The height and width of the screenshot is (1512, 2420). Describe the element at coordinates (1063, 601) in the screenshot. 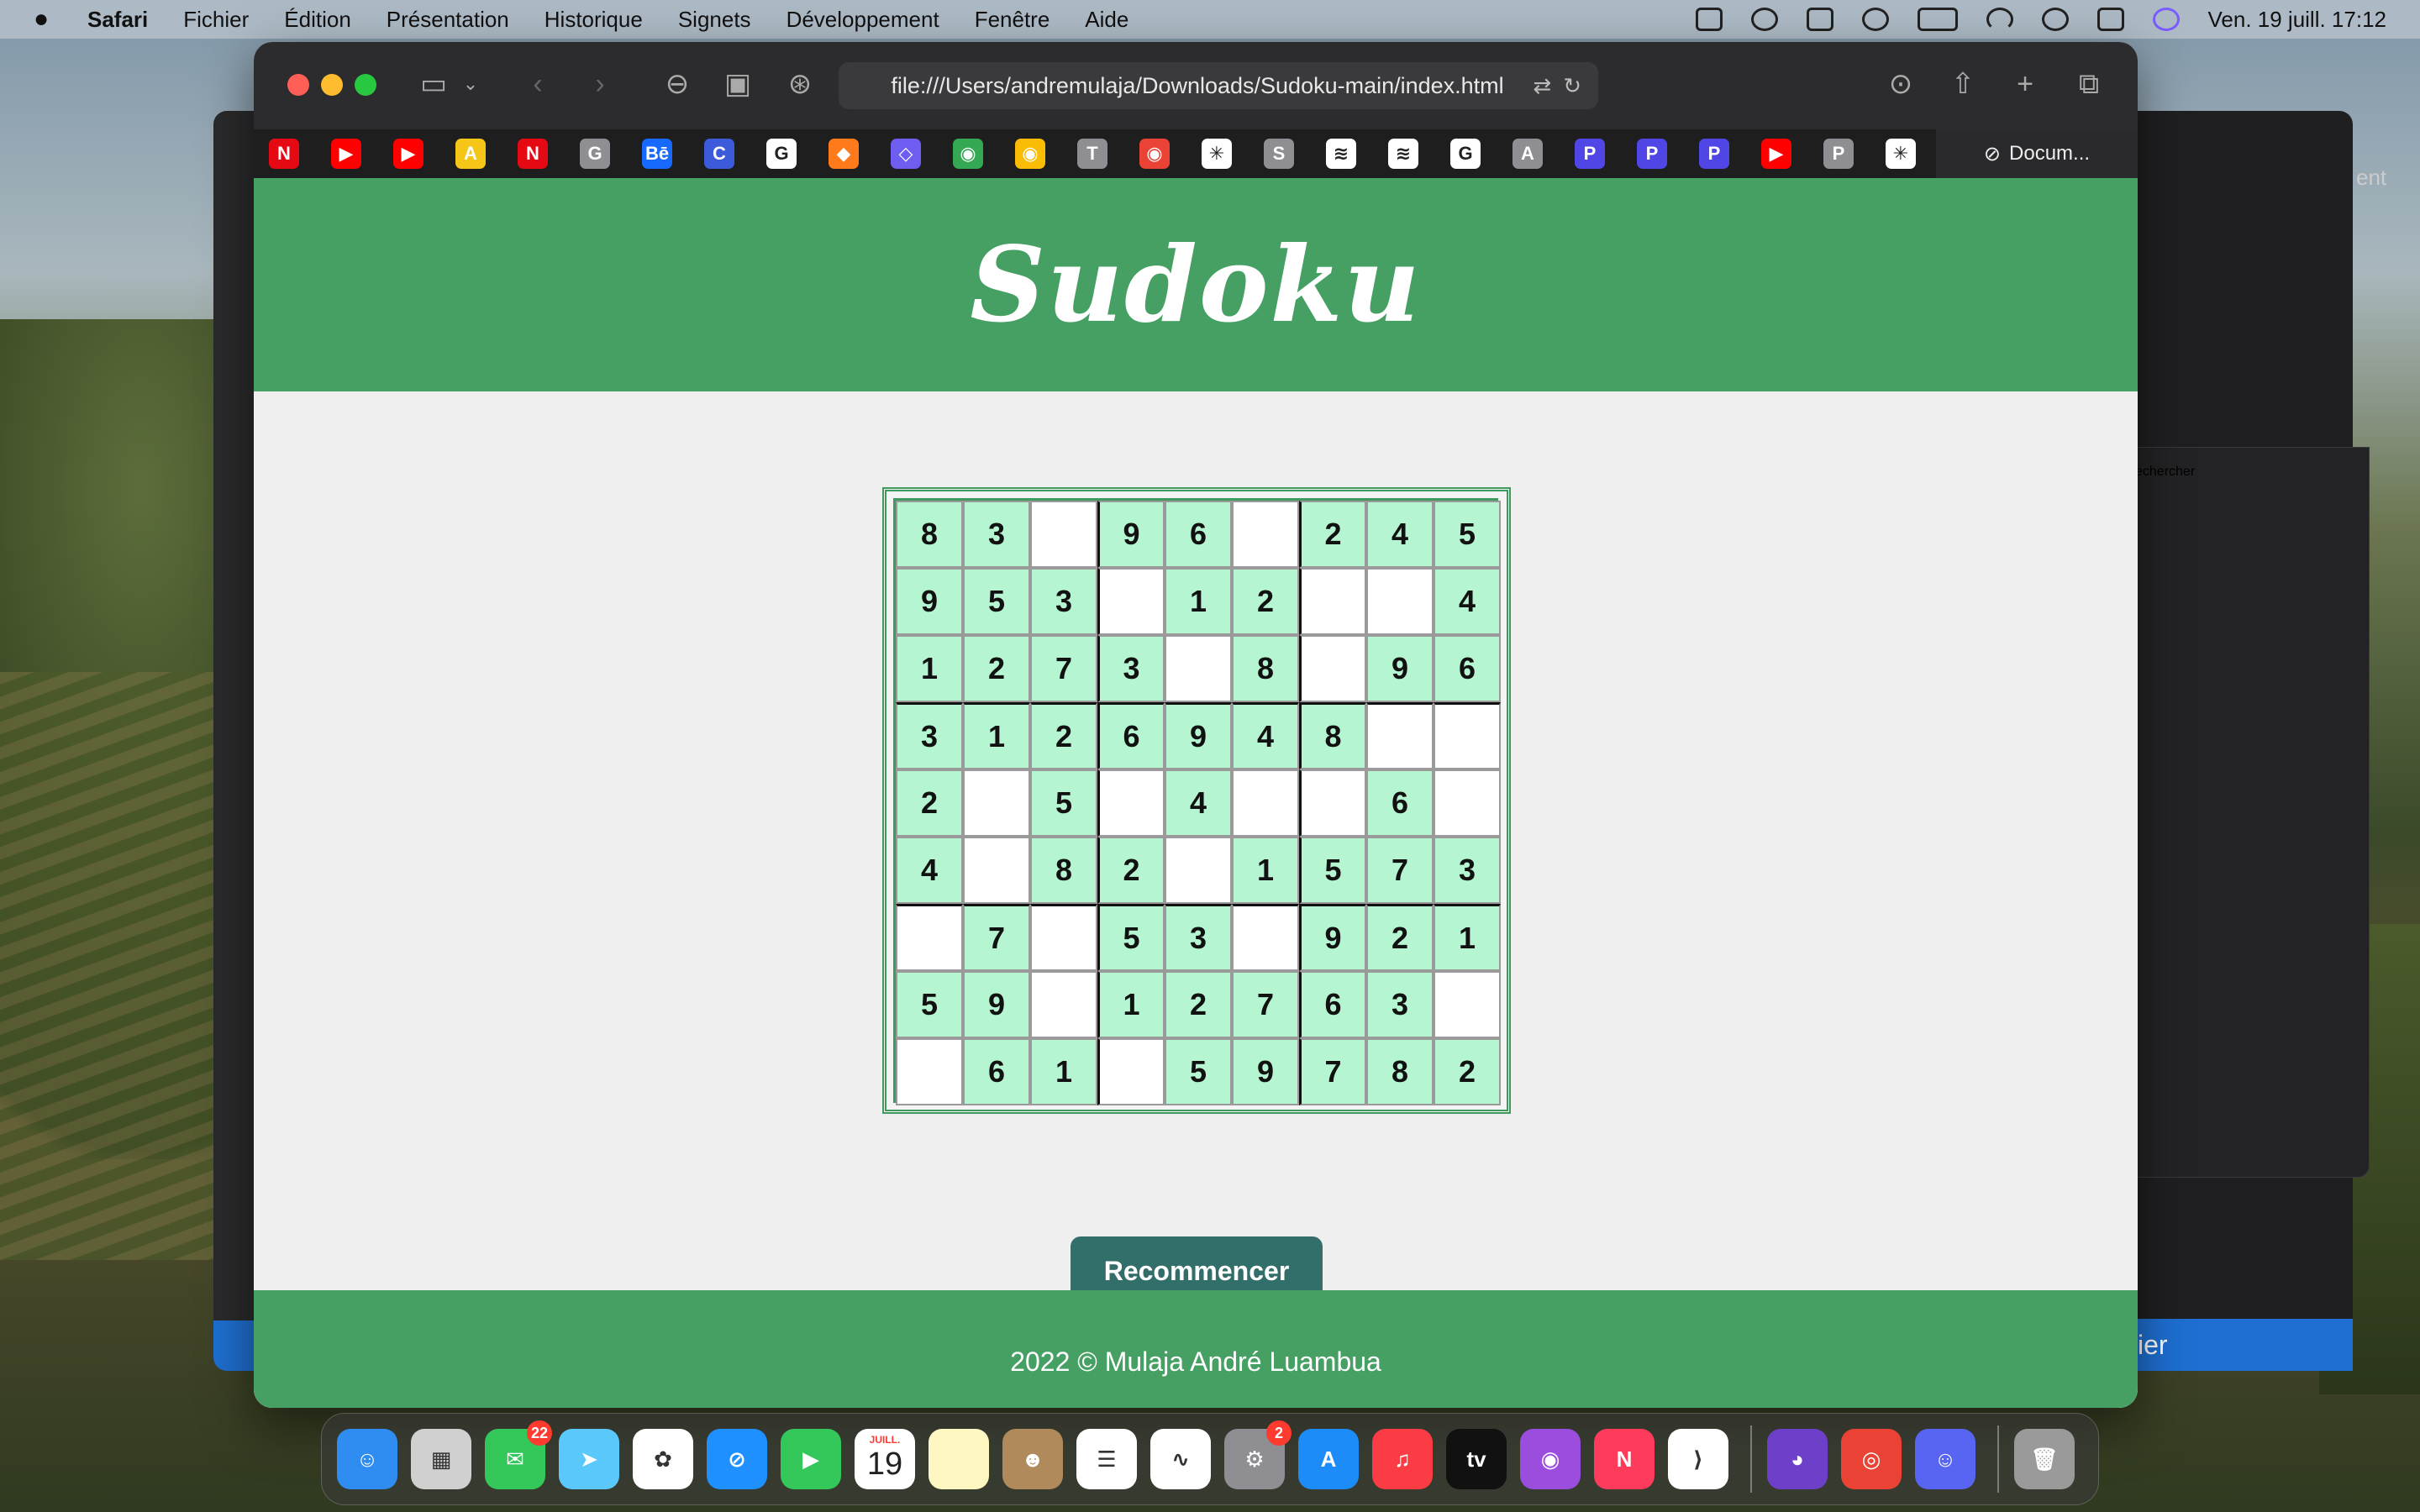

I see `sudoku-cell-r2-c3: 3` at that location.